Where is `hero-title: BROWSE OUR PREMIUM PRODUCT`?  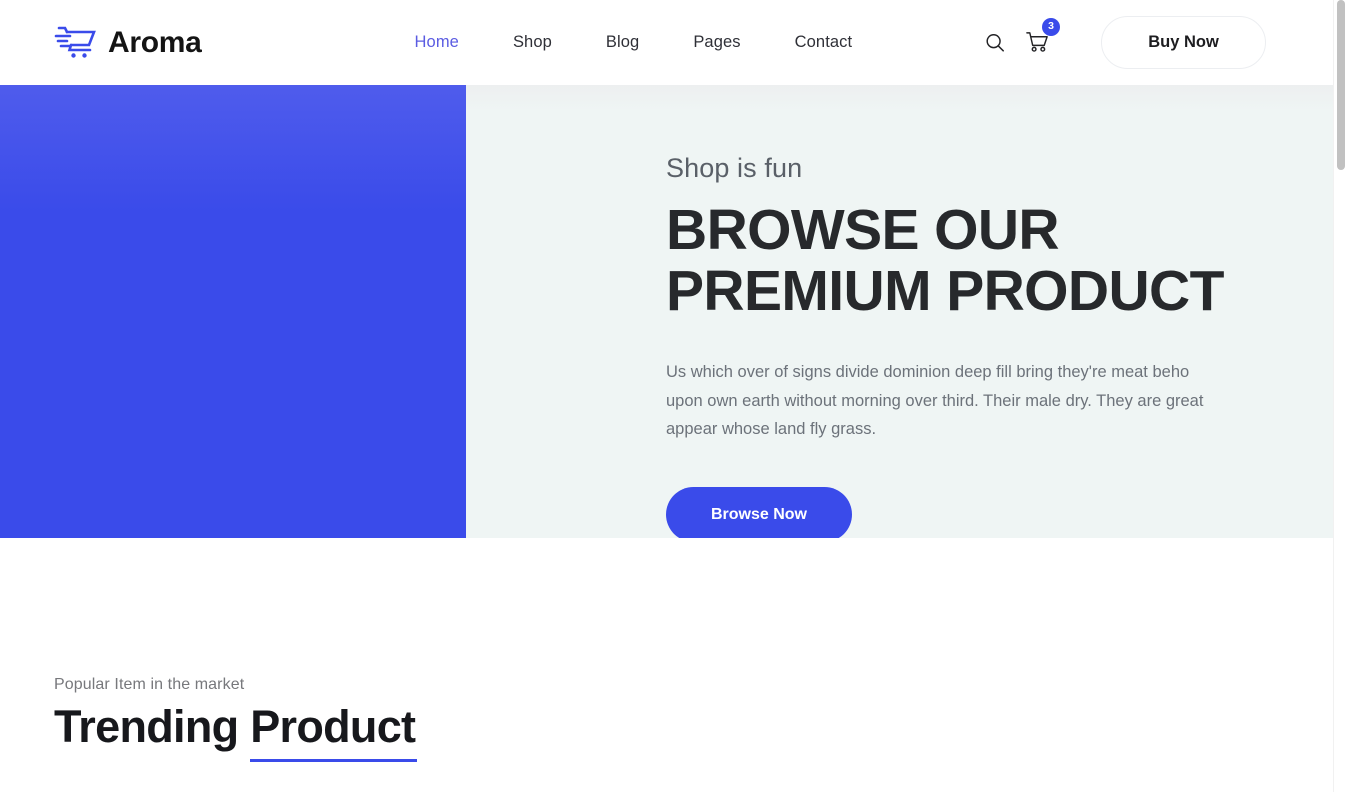
hero-title: BROWSE OUR PREMIUM PRODUCT is located at coordinates (976, 260).